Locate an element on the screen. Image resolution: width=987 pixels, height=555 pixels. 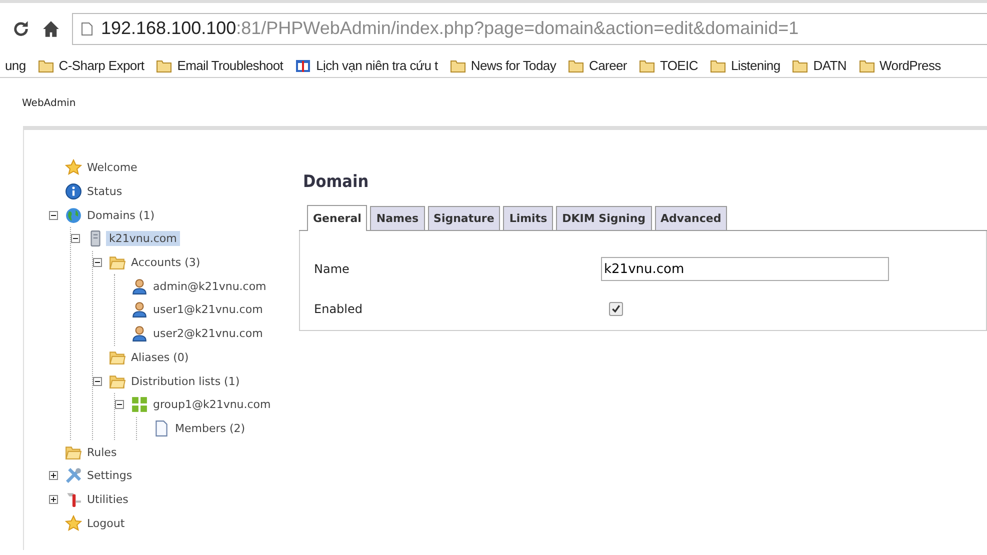
tree-item: Aliases (0) is located at coordinates (160, 357).